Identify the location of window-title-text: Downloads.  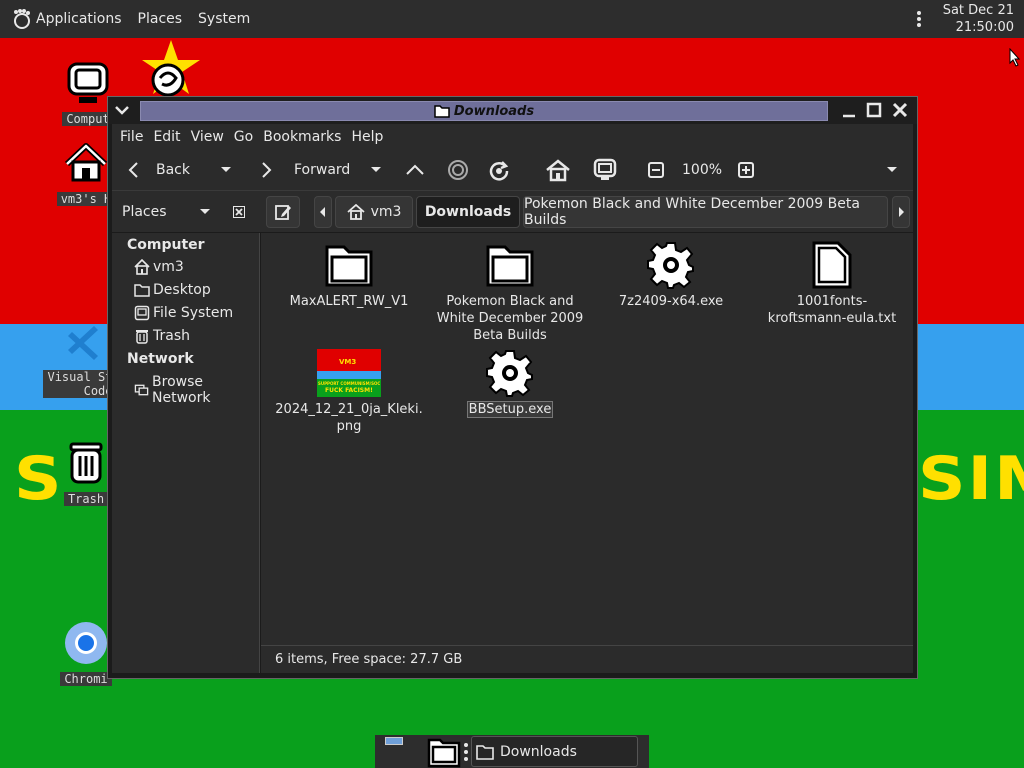
(494, 111).